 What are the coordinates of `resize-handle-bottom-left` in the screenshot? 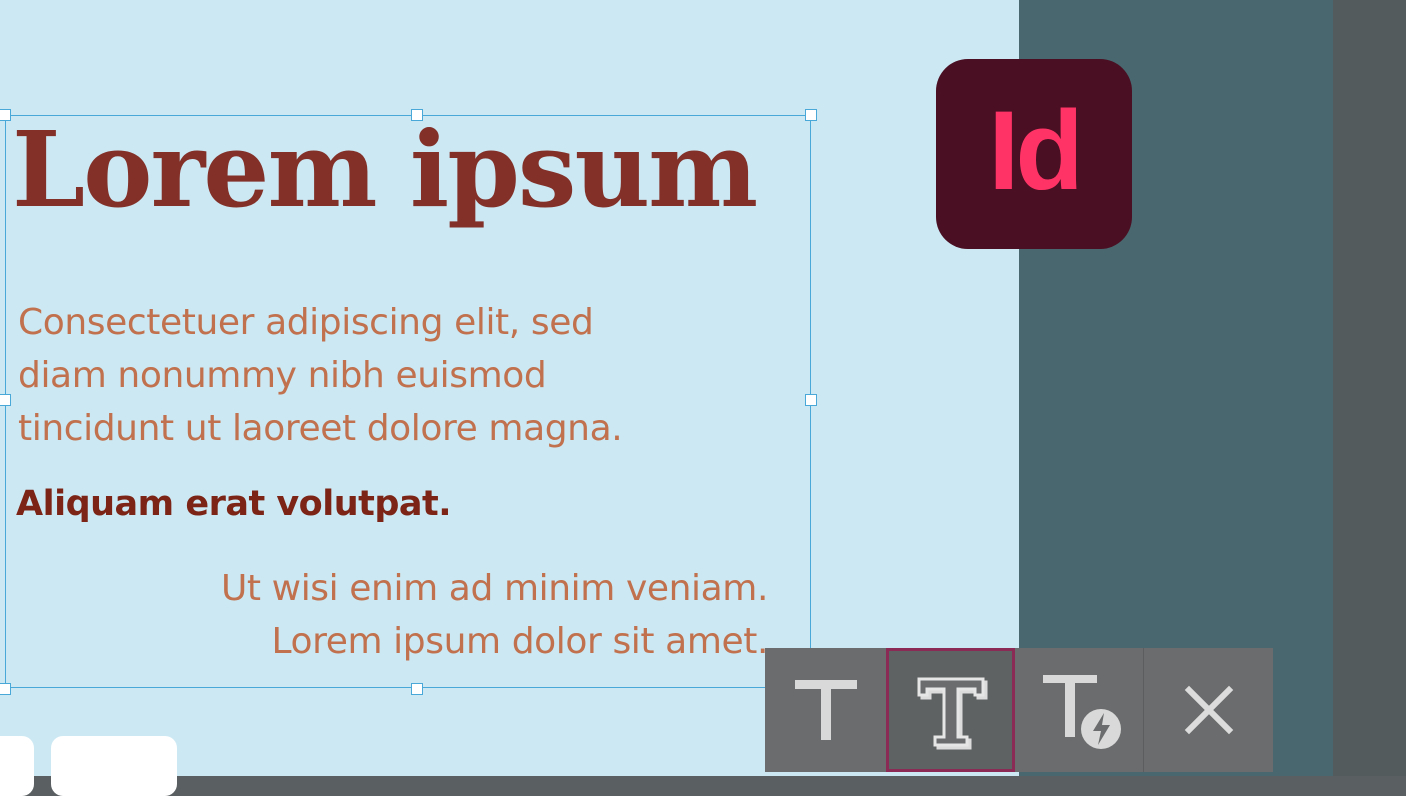 It's located at (5, 689).